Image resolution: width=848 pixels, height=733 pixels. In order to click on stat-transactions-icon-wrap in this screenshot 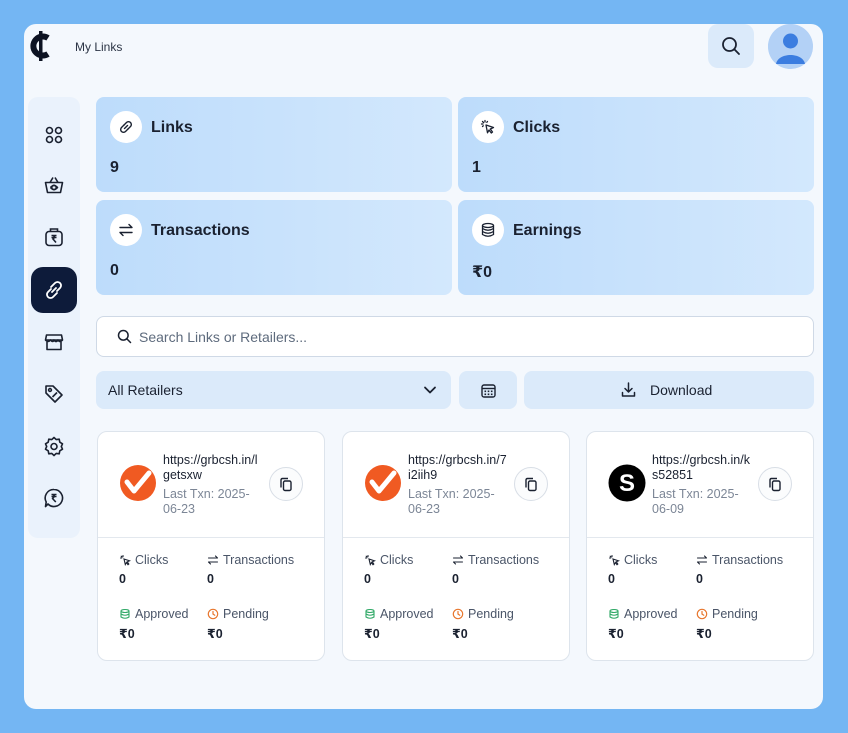, I will do `click(126, 230)`.